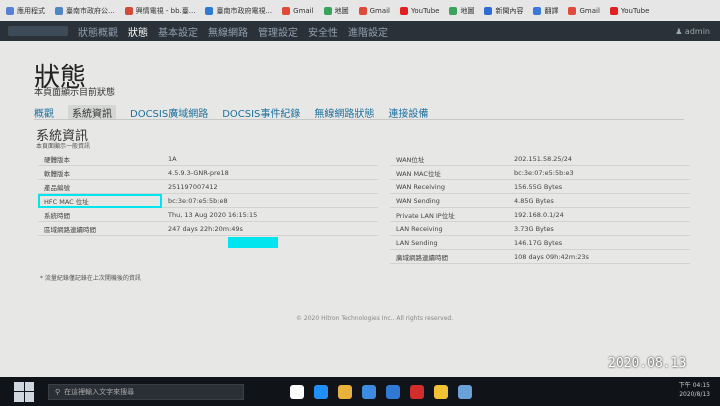 The width and height of the screenshot is (720, 406). I want to click on router-top-nav: 狀態概觀 狀態 基本設定 無線網路 管理設定 安全性 進階設定 ♟ admin, so click(360, 31).